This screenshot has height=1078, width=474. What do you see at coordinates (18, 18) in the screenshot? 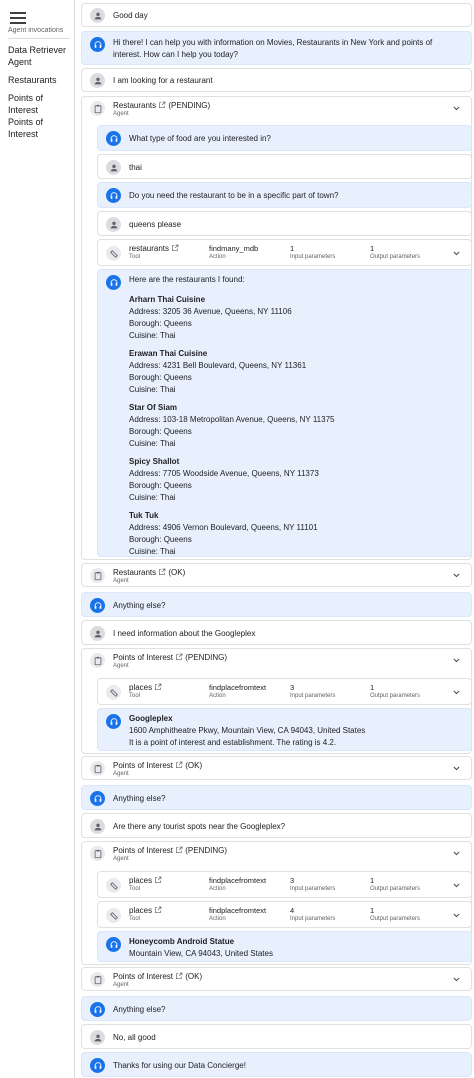
I see `menu-icon` at bounding box center [18, 18].